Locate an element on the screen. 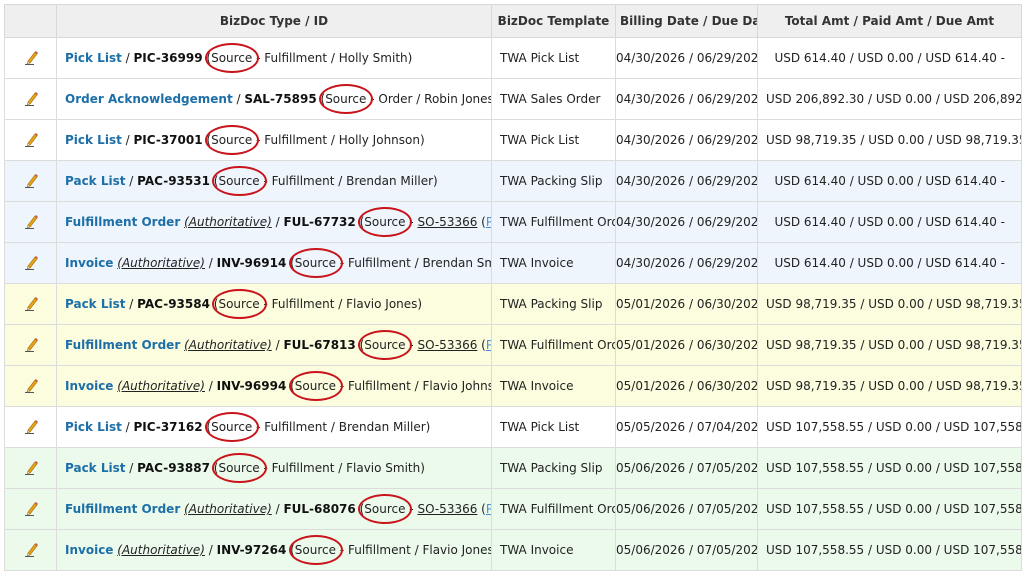  source-description: Fulfillment / Flavio Smith) is located at coordinates (348, 468).